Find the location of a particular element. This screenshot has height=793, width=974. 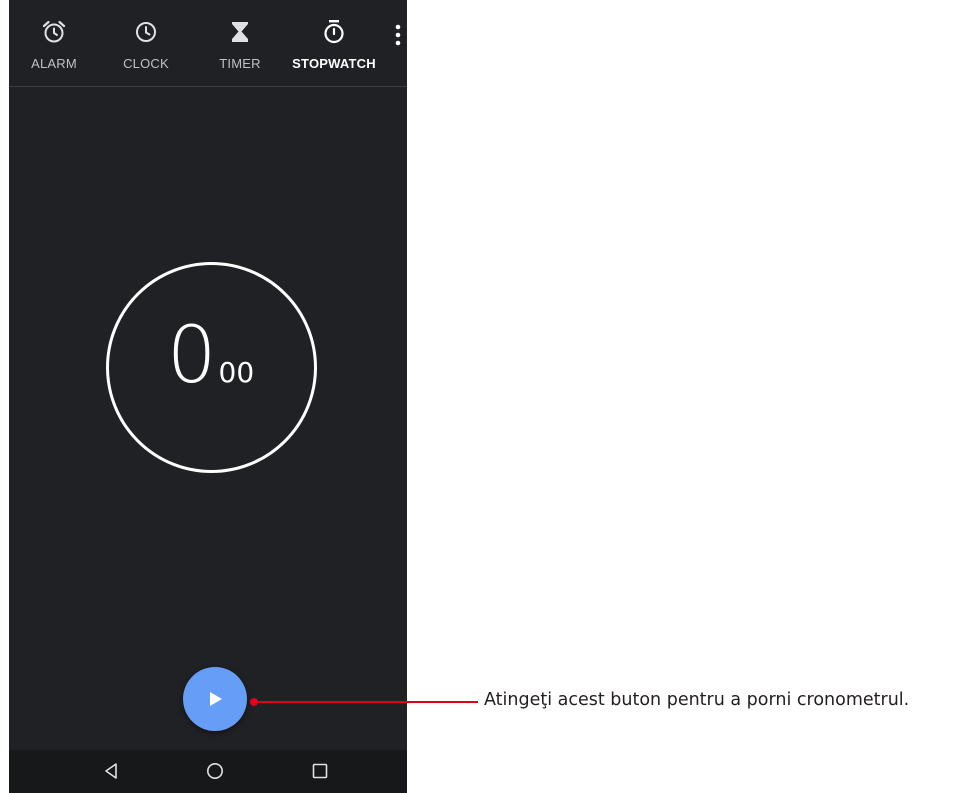

play-icon is located at coordinates (216, 699).